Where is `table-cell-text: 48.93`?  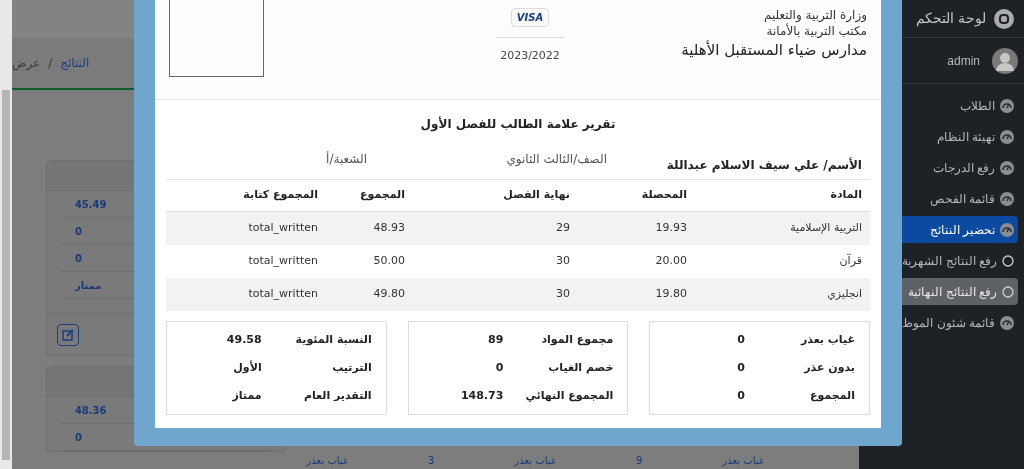 table-cell-text: 48.93 is located at coordinates (389, 228).